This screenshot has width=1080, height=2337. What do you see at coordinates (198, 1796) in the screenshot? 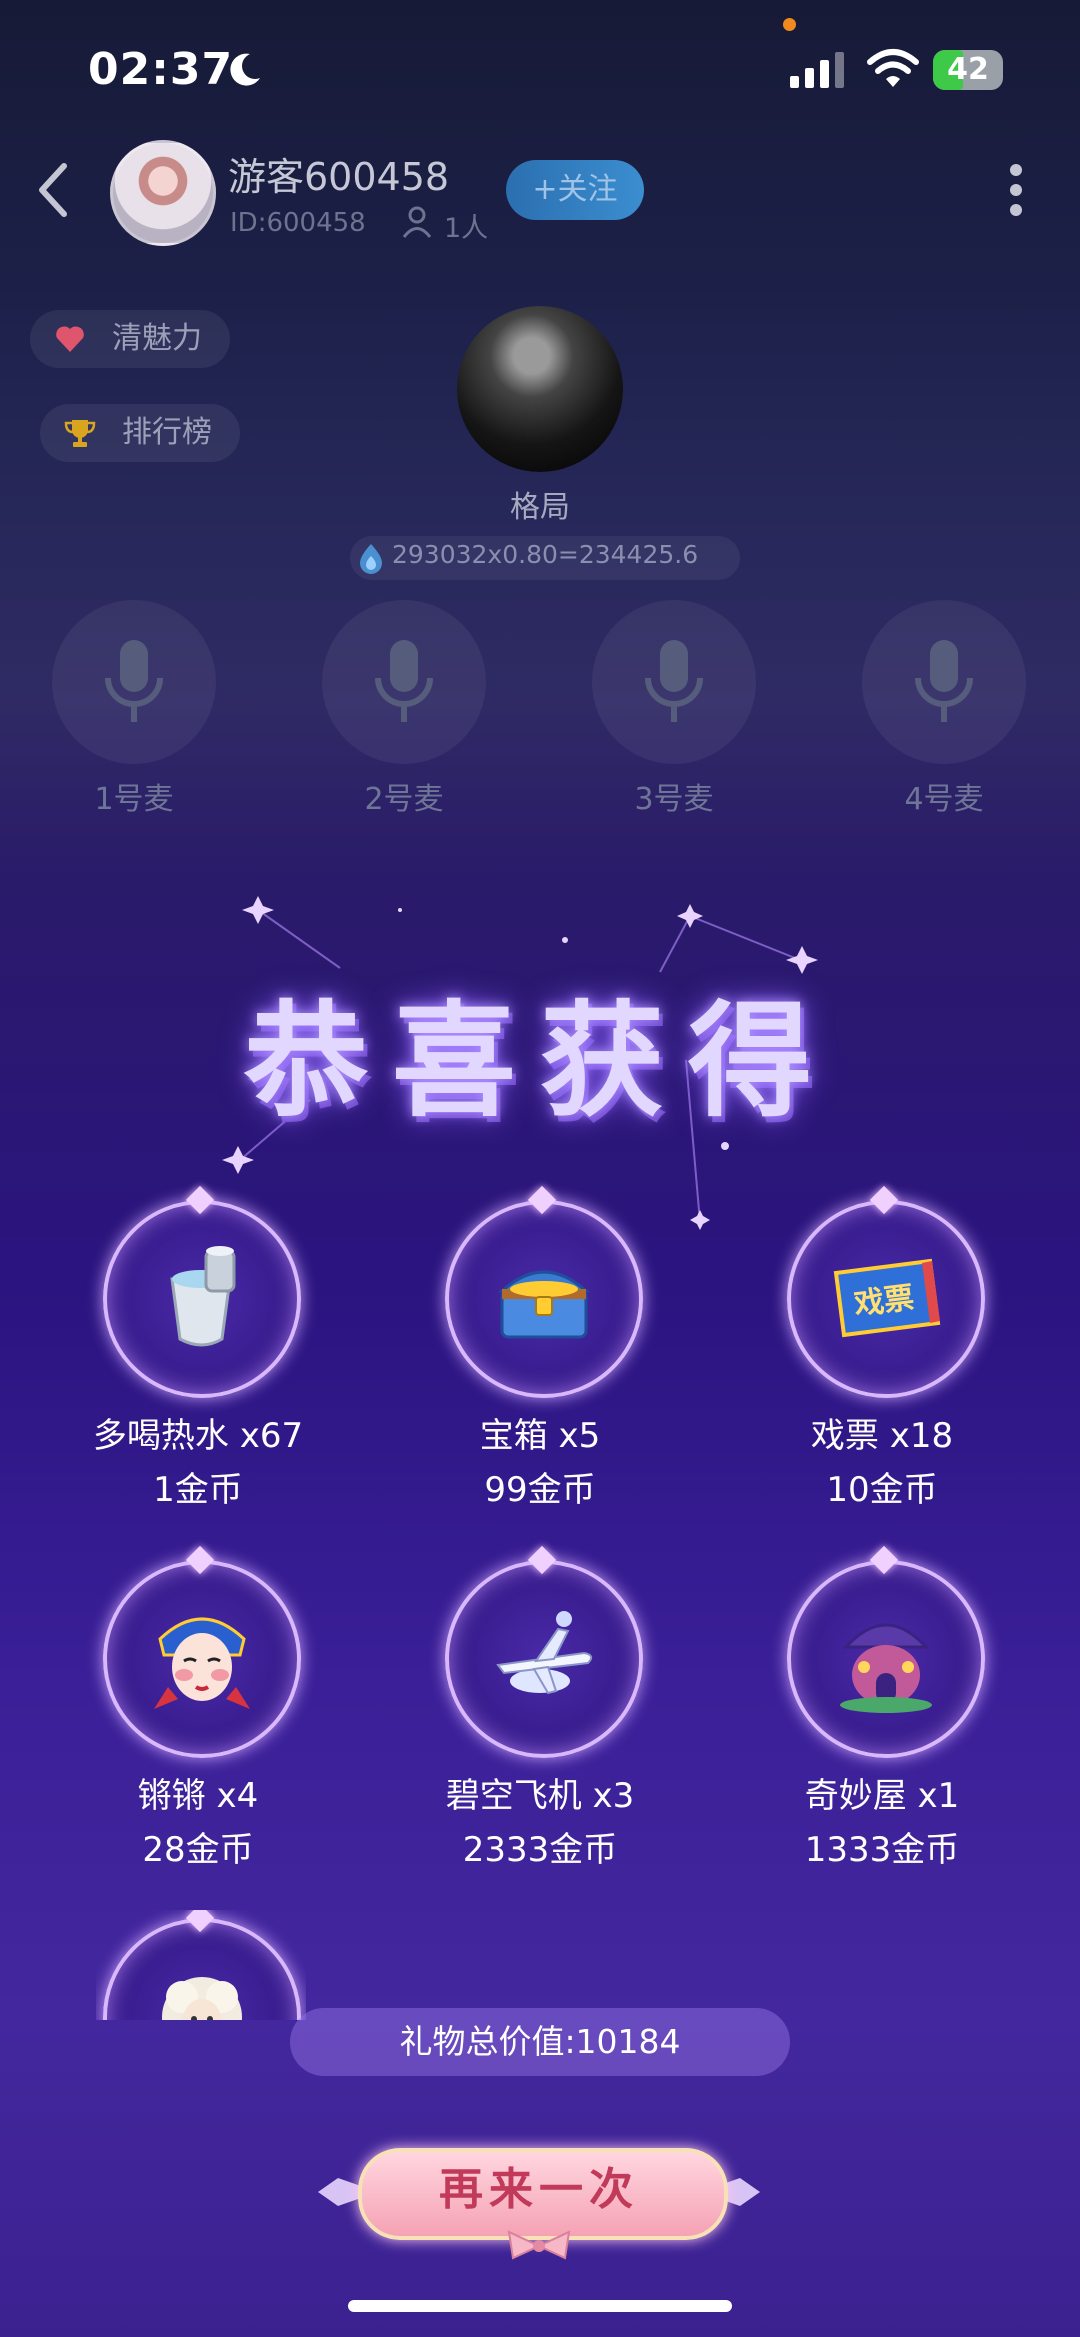
I see `gift-name-4: 锵锵 x4` at bounding box center [198, 1796].